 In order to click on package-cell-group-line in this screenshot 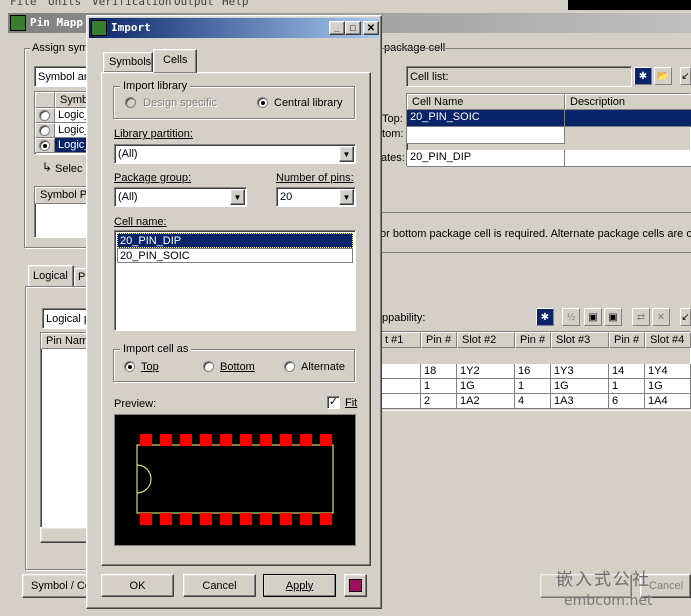, I will do `click(535, 48)`.